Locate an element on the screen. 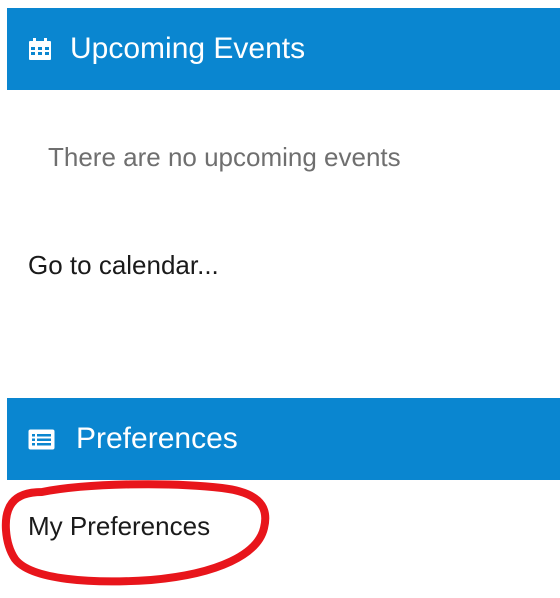 This screenshot has height=598, width=560. preferences-title: Preferences is located at coordinates (157, 438).